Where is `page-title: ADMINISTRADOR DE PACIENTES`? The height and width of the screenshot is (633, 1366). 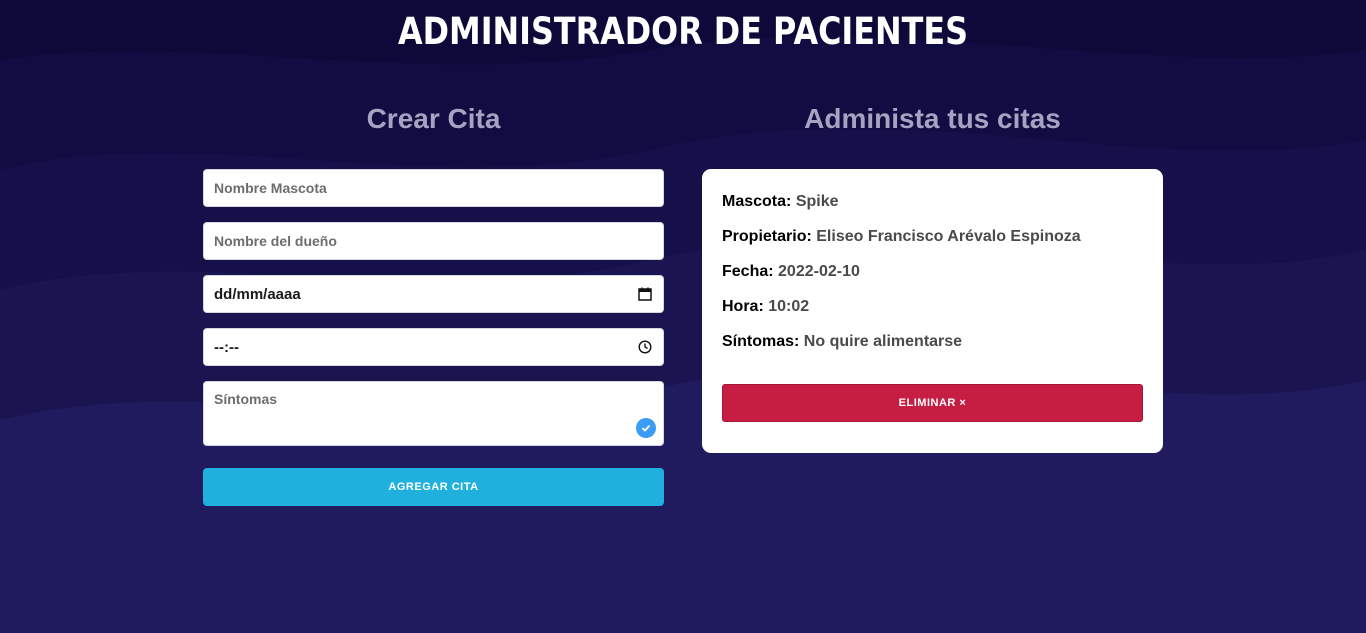
page-title: ADMINISTRADOR DE PACIENTES is located at coordinates (683, 31).